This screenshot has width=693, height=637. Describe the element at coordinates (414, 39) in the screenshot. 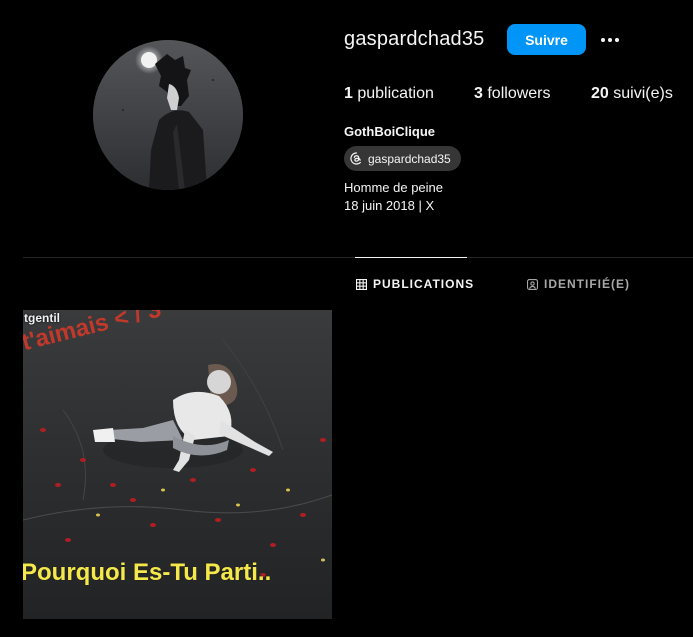

I see `profile-username: gaspardchad35` at that location.